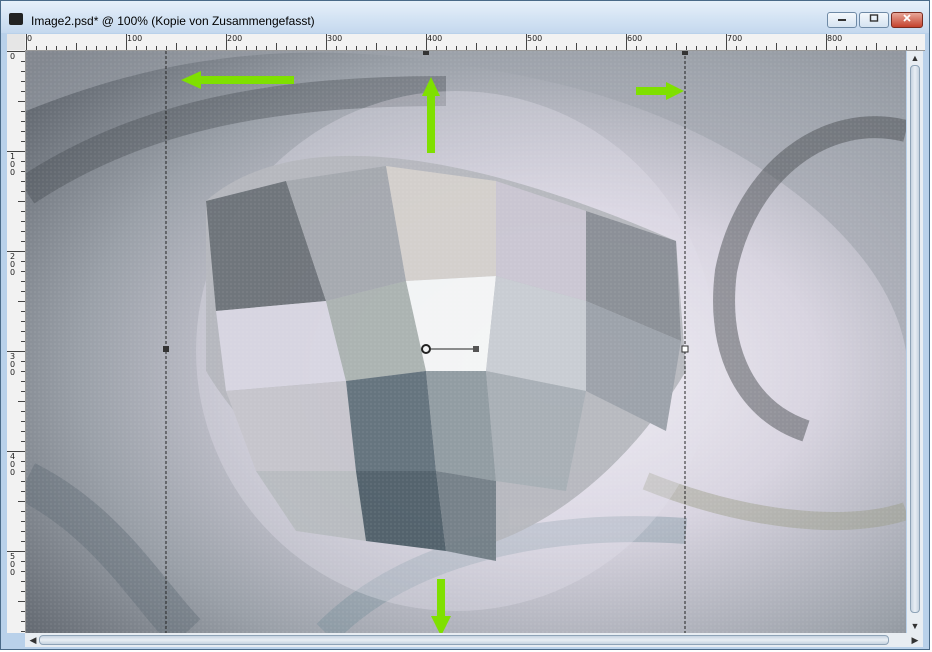 This screenshot has width=932, height=652. What do you see at coordinates (915, 58) in the screenshot?
I see `scroll-up-icon: ▲` at bounding box center [915, 58].